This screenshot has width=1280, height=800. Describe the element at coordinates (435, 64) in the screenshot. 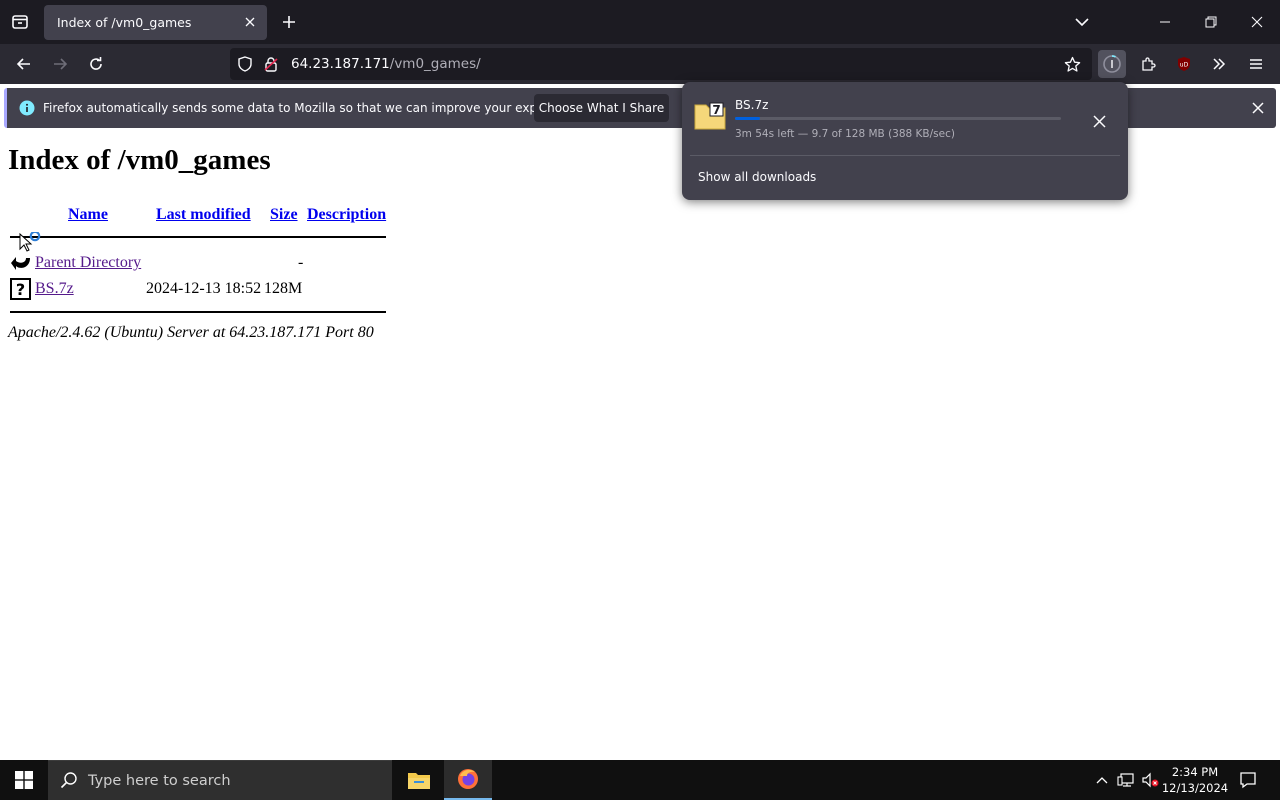

I see `url-path: /vm0_games/` at that location.